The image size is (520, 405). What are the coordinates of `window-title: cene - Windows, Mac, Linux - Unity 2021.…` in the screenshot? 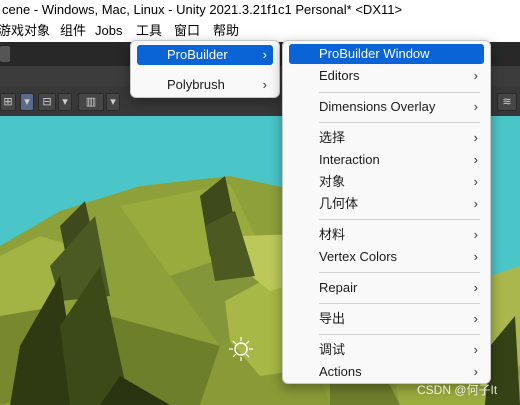 It's located at (202, 9).